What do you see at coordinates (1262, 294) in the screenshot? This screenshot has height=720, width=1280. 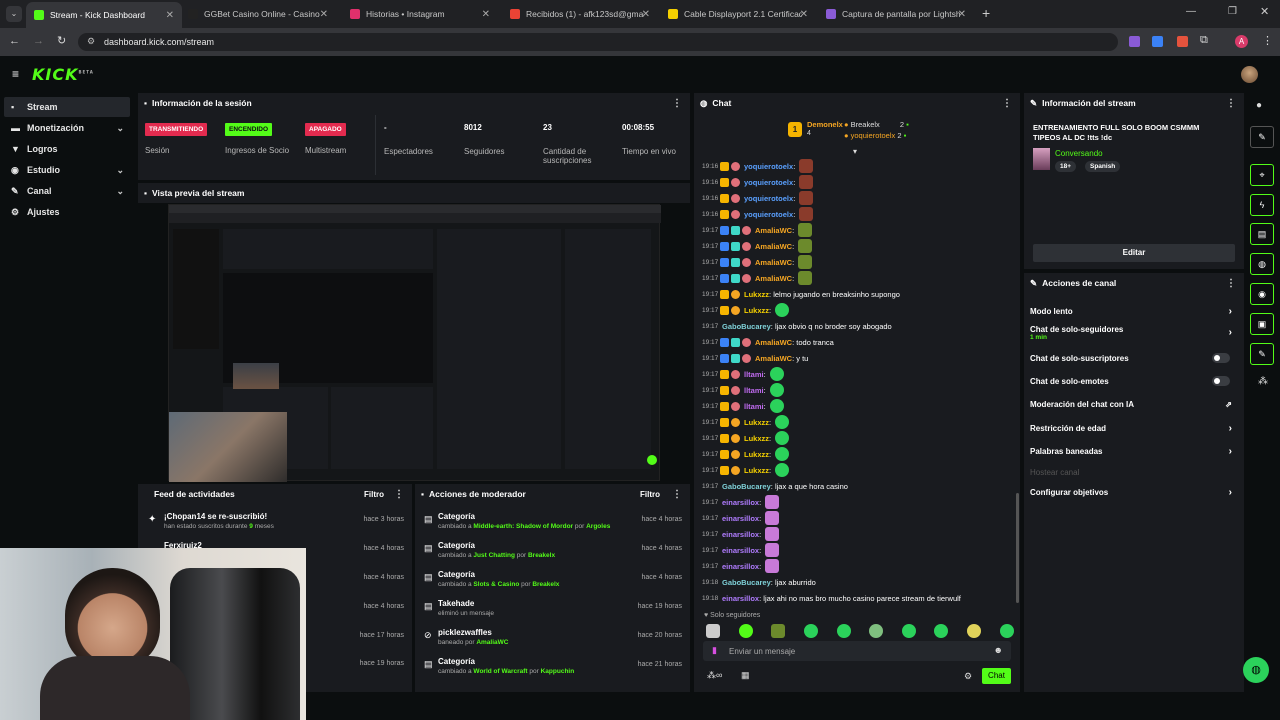 I see `tool-broadcast-button: ◉` at bounding box center [1262, 294].